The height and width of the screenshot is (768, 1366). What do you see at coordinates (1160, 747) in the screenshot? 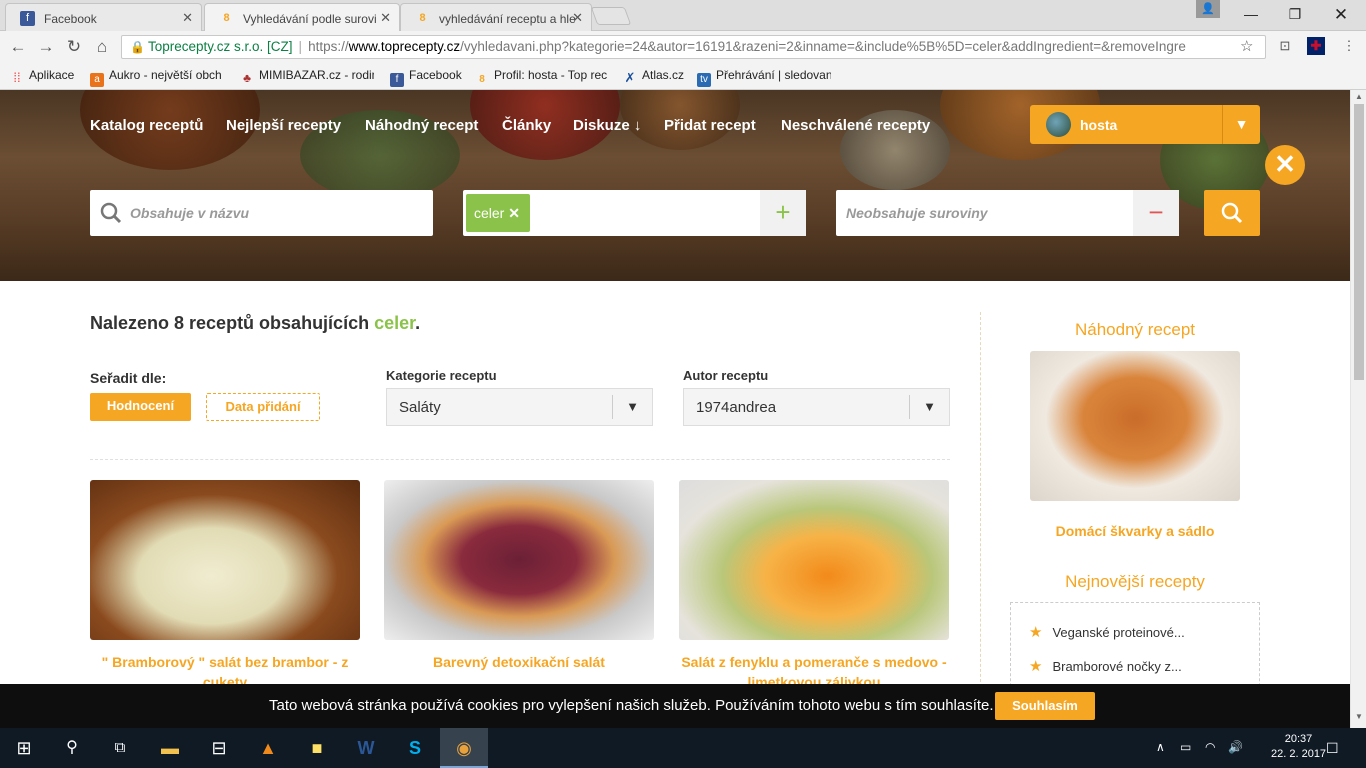
I see `tray-chevron-icon: ∧` at bounding box center [1160, 747].